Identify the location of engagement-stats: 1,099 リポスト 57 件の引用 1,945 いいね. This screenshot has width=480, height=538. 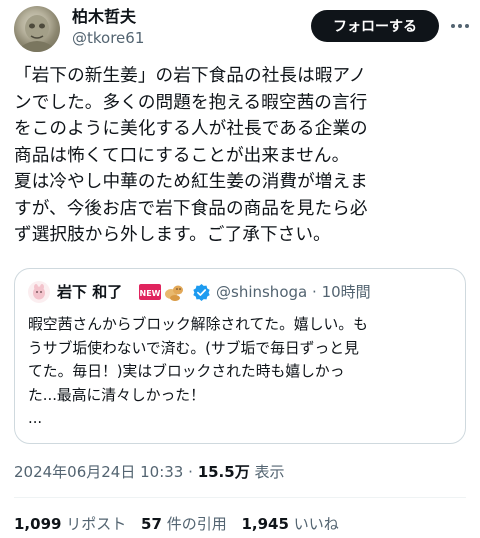
(176, 524).